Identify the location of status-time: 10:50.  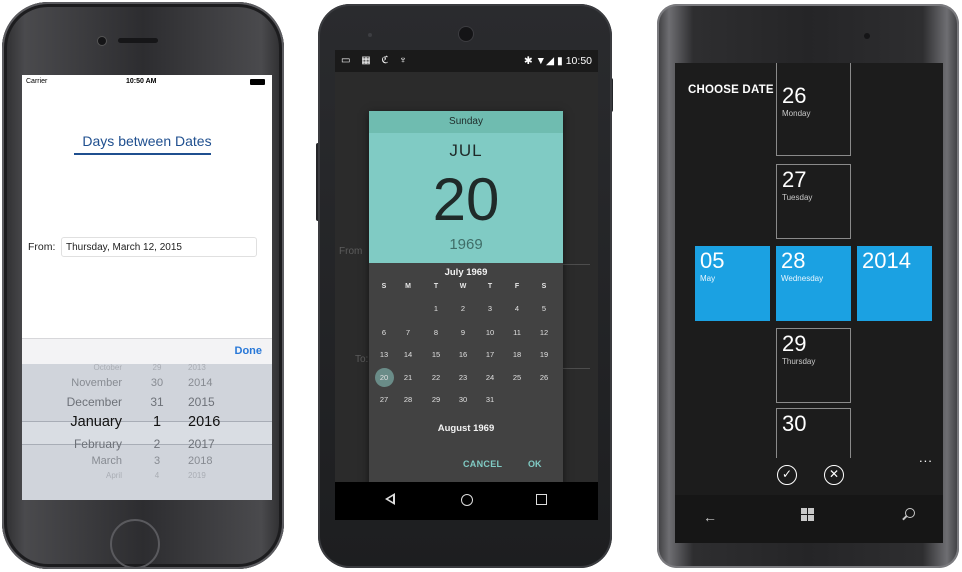
(578, 61).